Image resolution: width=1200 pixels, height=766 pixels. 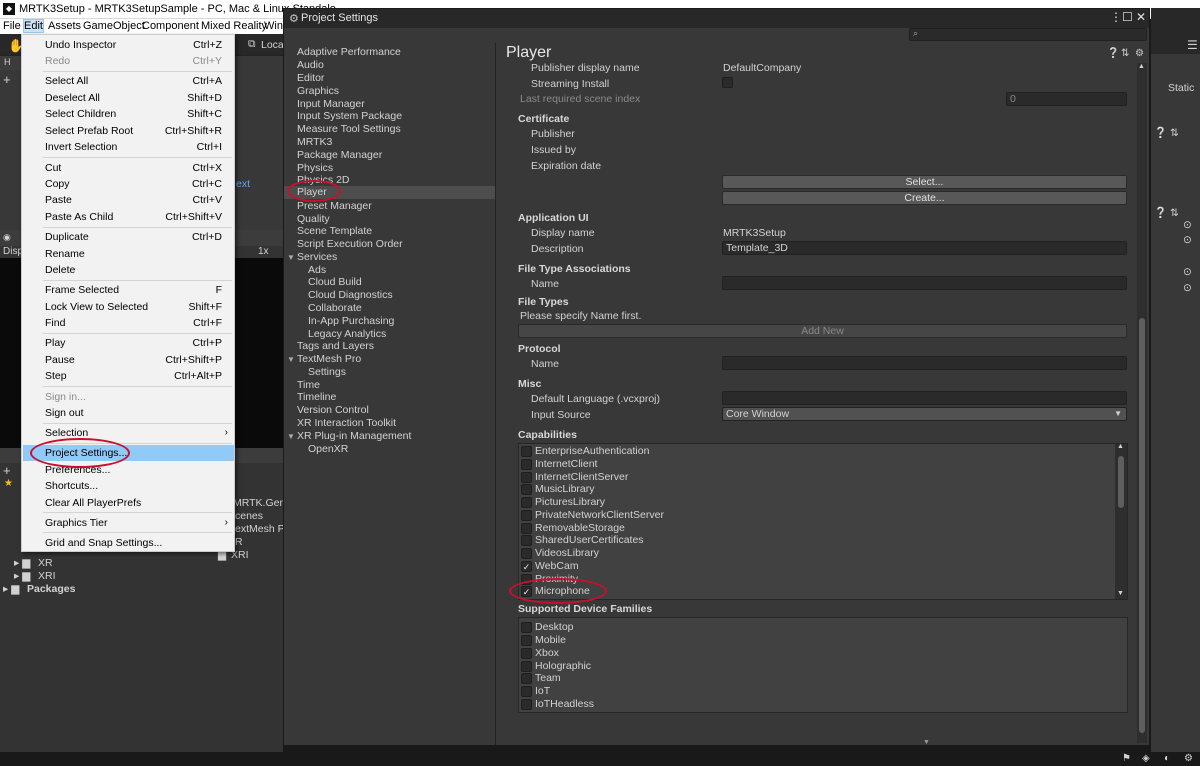 What do you see at coordinates (333, 410) in the screenshot?
I see `nav-item-version-control: Version Control` at bounding box center [333, 410].